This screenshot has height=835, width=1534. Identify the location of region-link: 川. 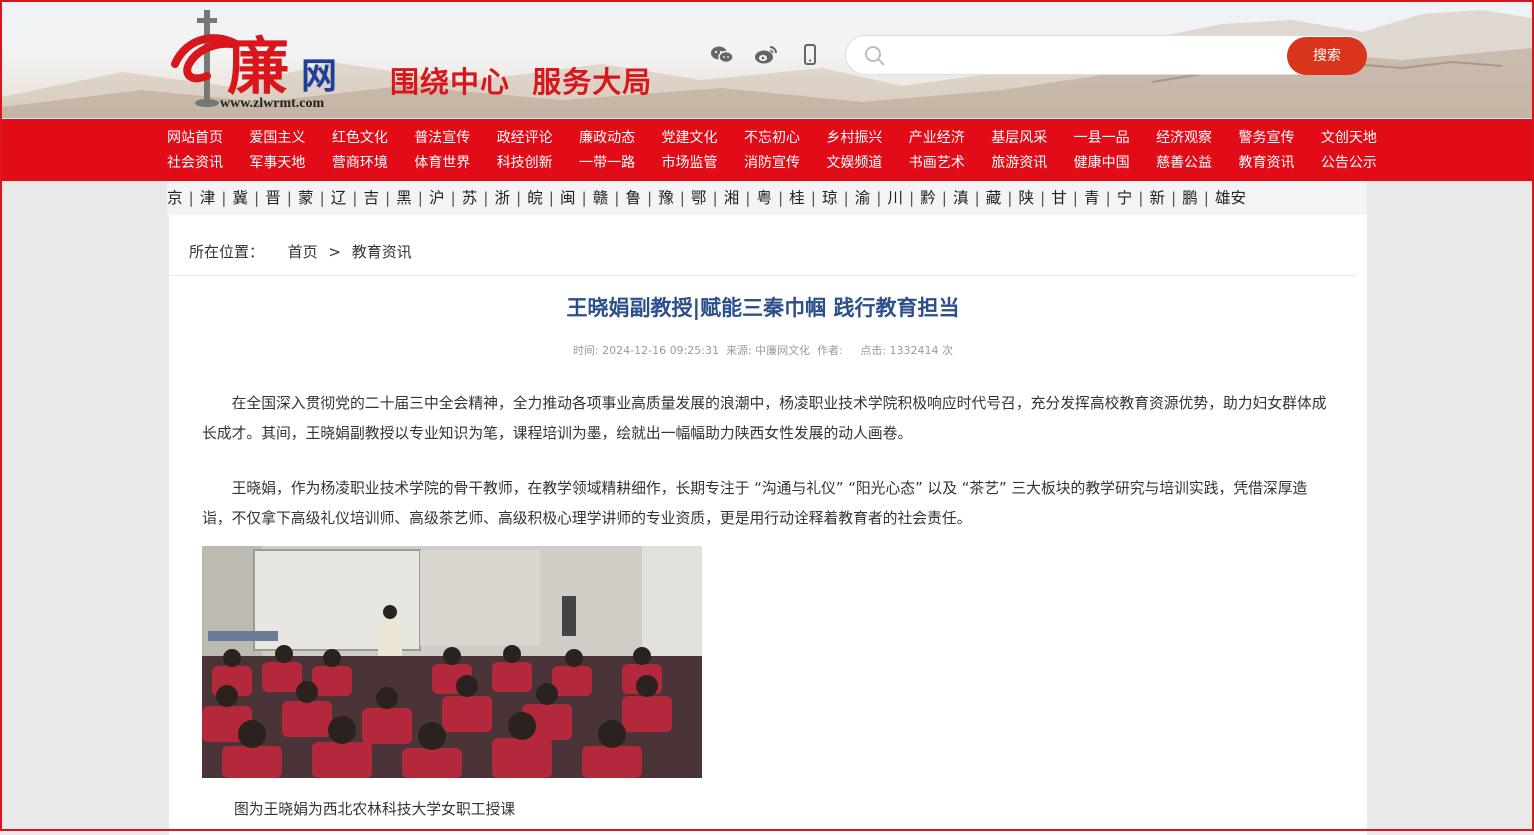
(896, 198).